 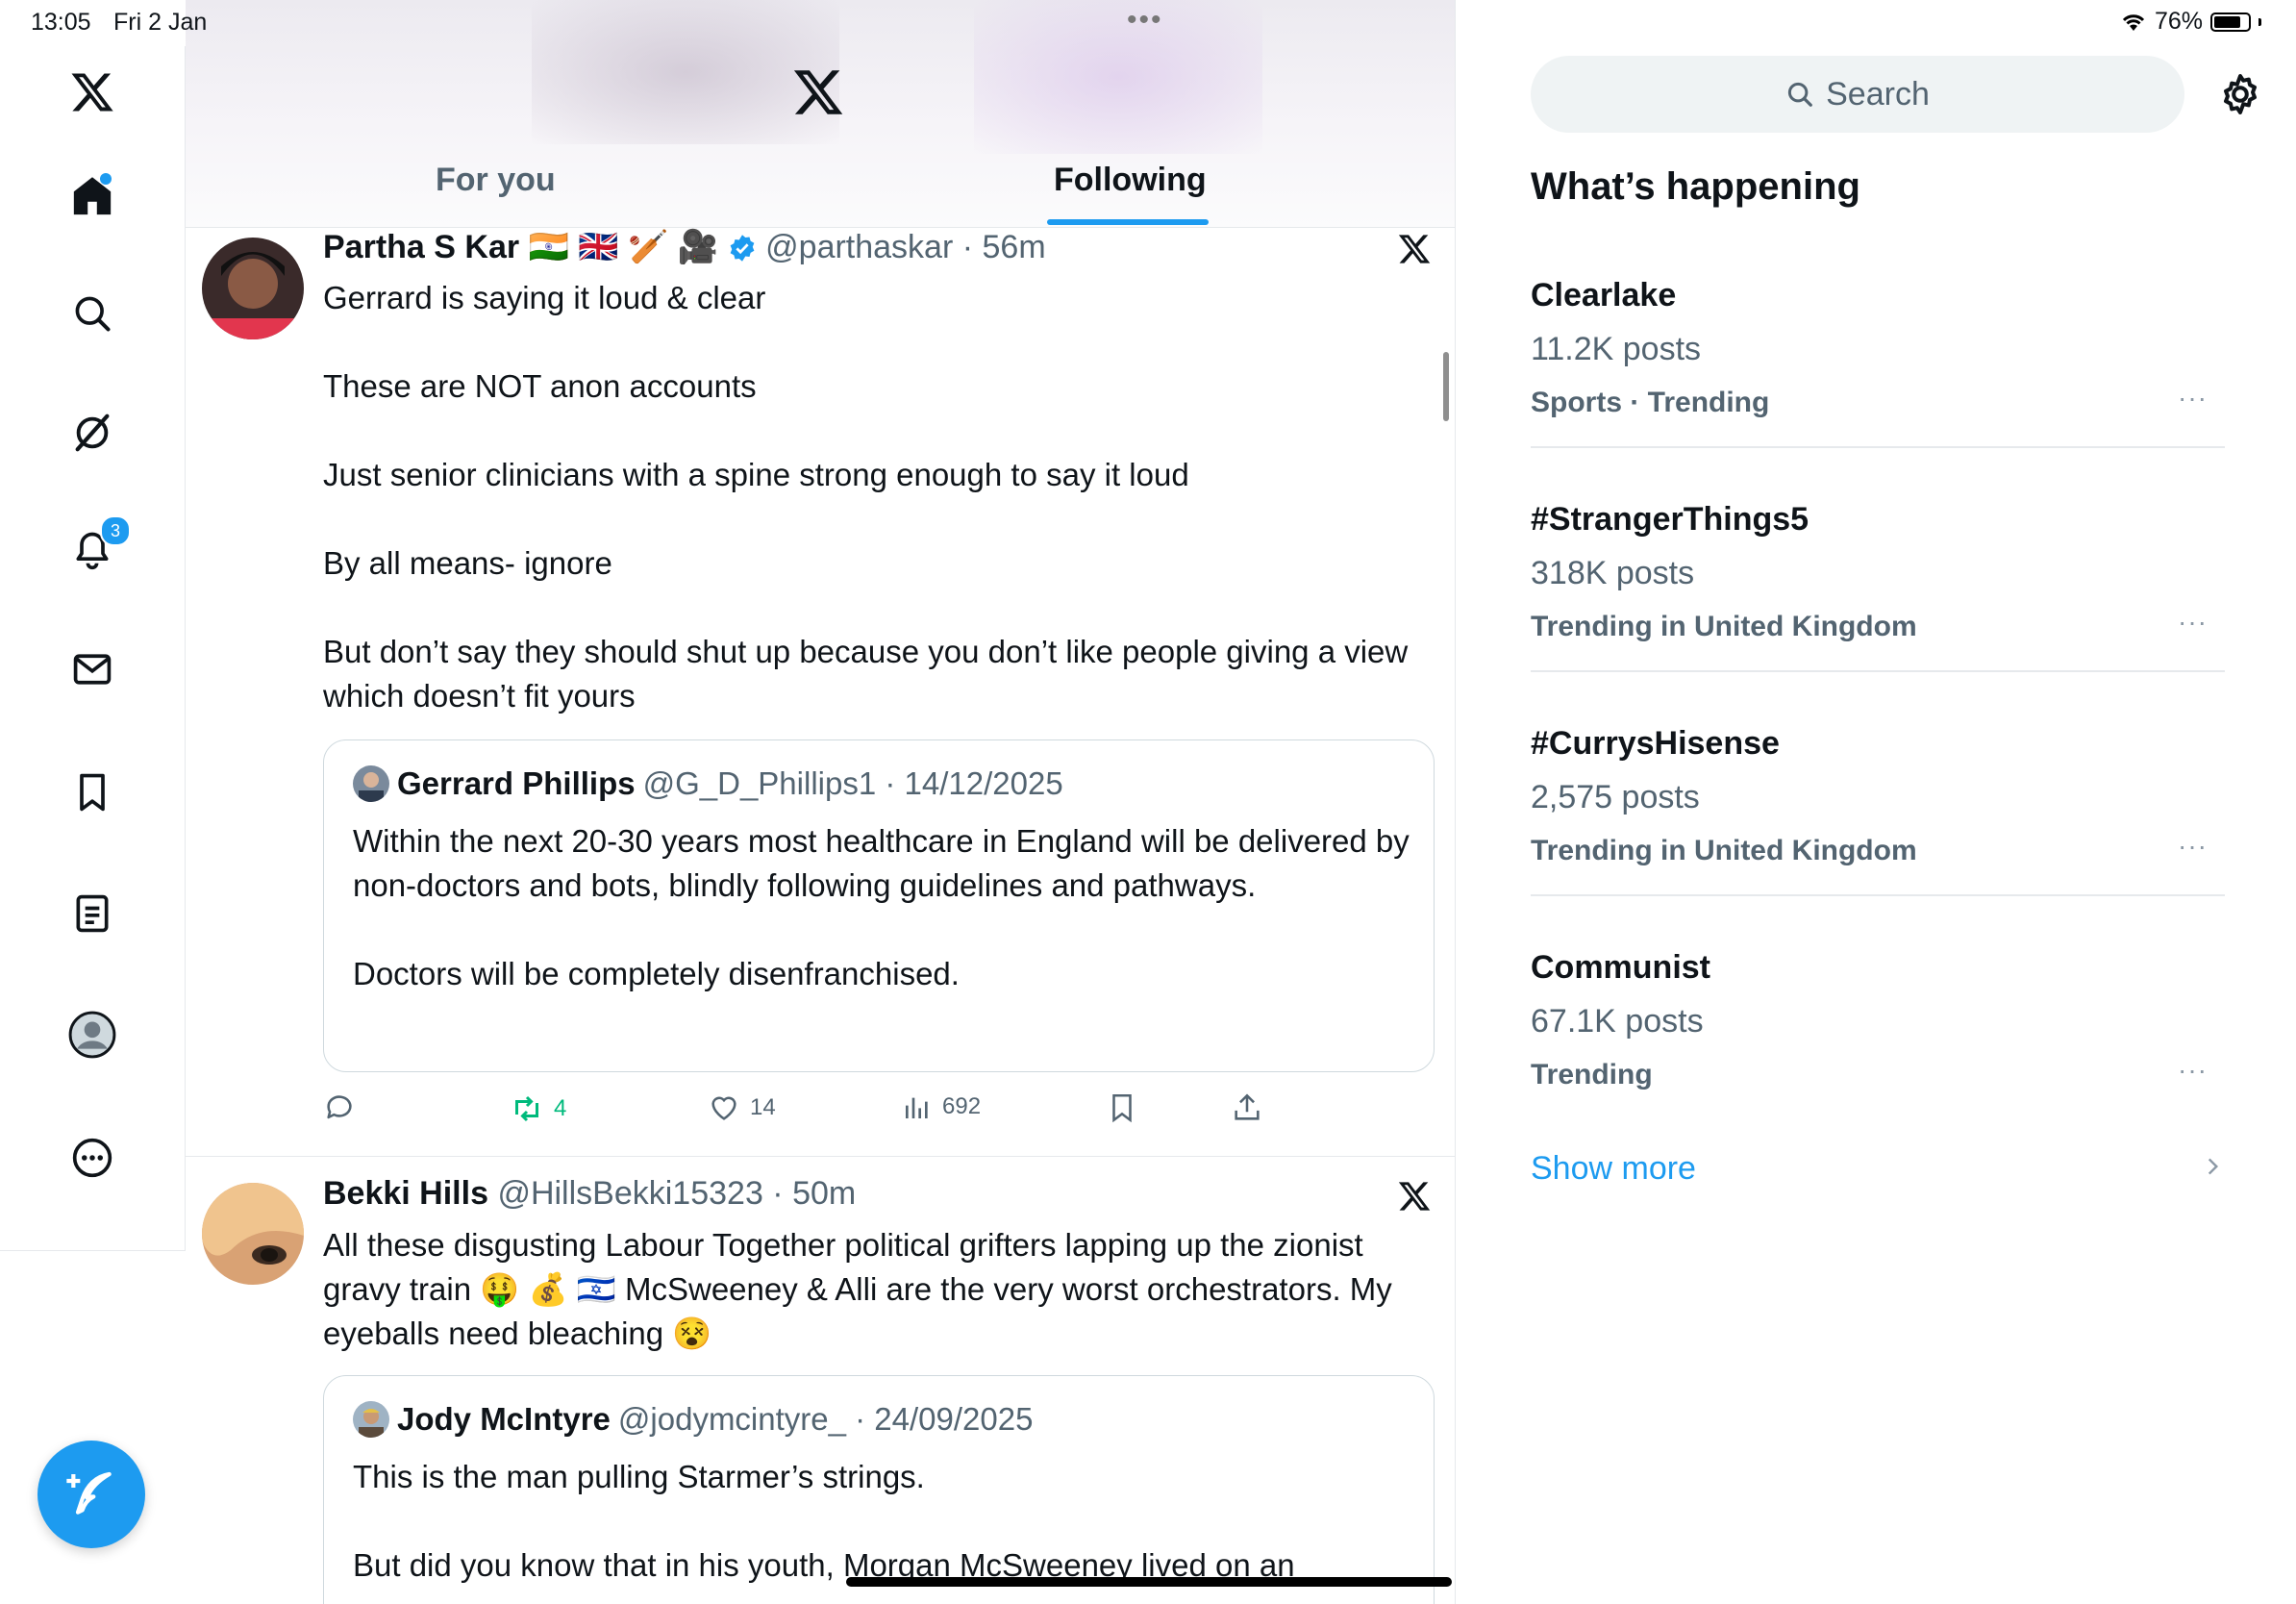 What do you see at coordinates (2213, 1166) in the screenshot?
I see `chevron-right-icon` at bounding box center [2213, 1166].